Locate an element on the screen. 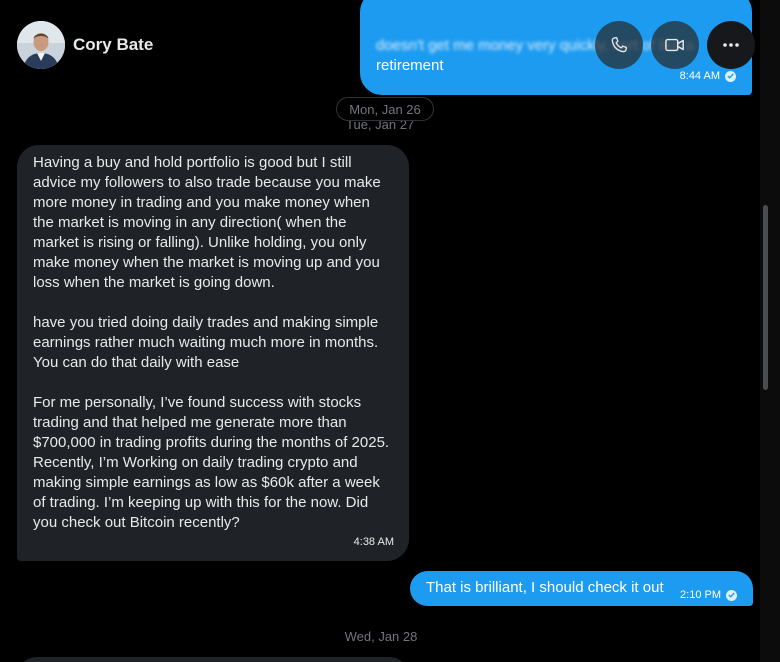 This screenshot has width=780, height=662. message-time: 2:10 PM is located at coordinates (700, 595).